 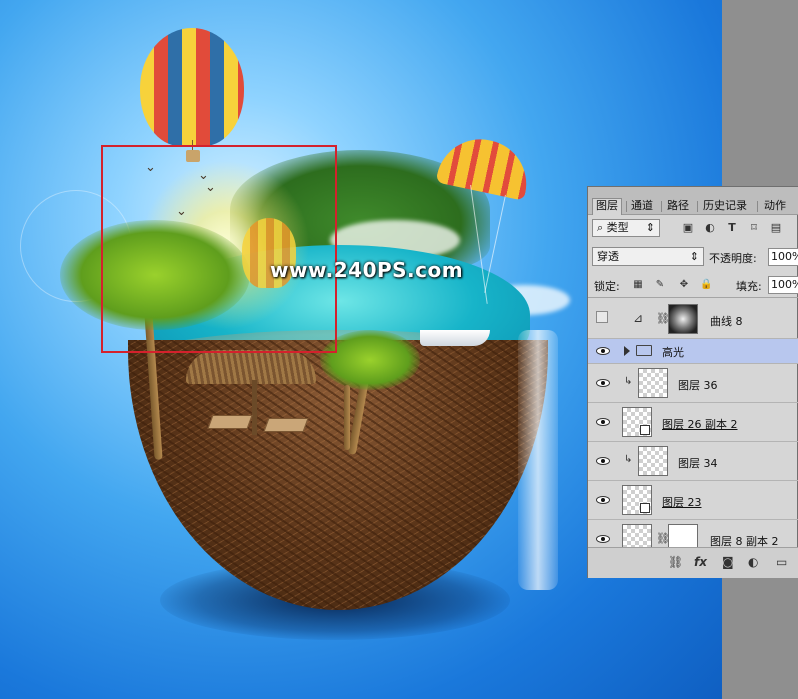 I want to click on expand-triangle-icon, so click(x=627, y=351).